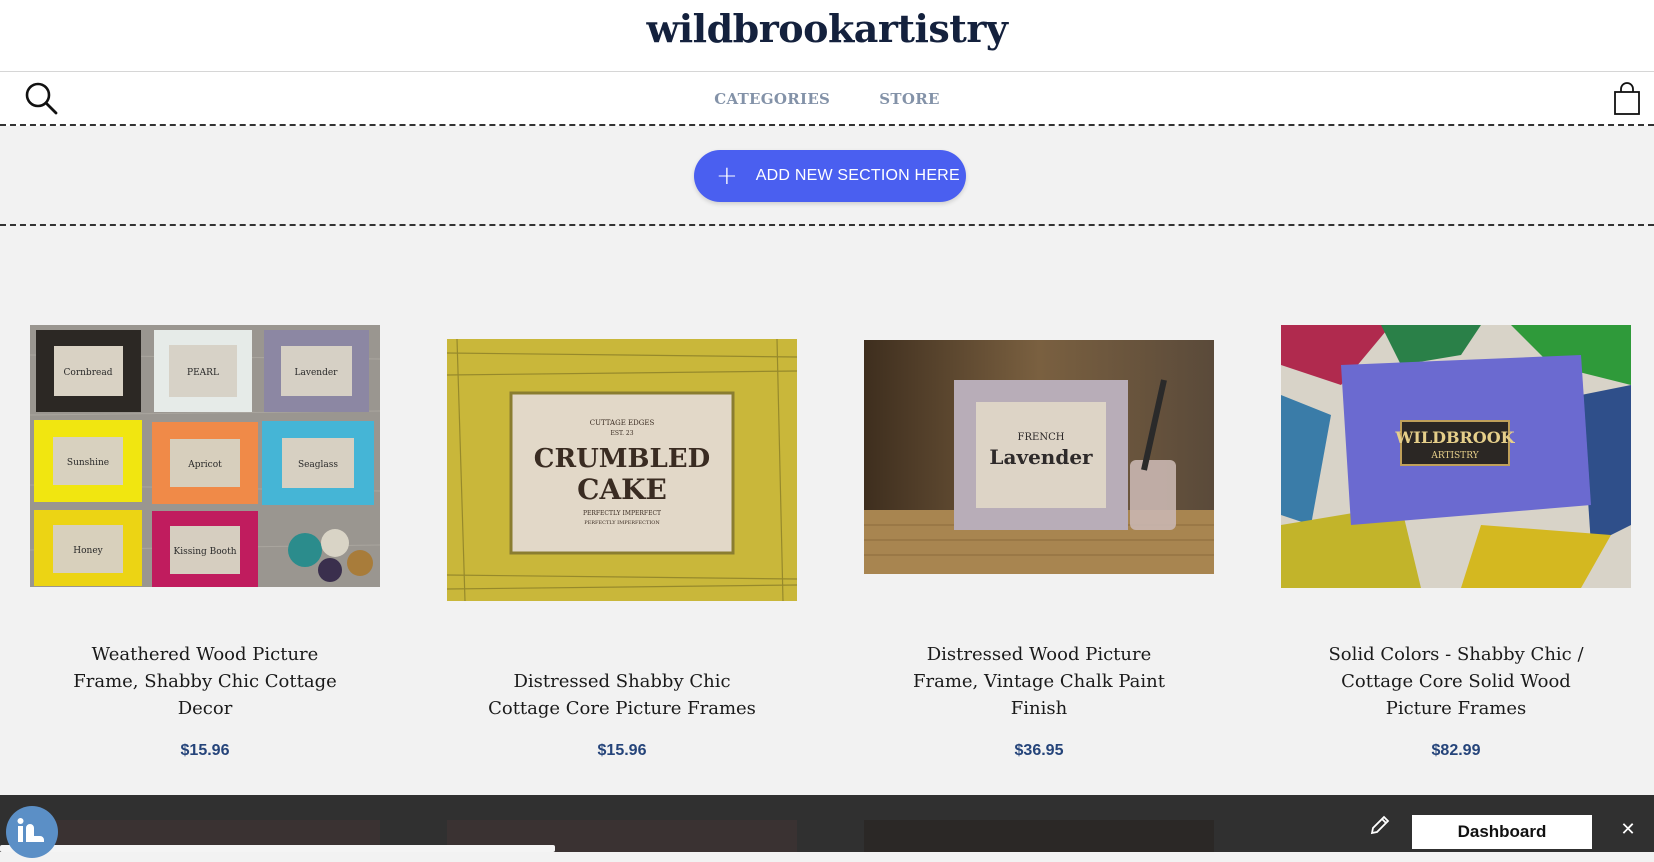  What do you see at coordinates (622, 513) in the screenshot?
I see `svg-text: PERFECTLY IMPERFECT` at bounding box center [622, 513].